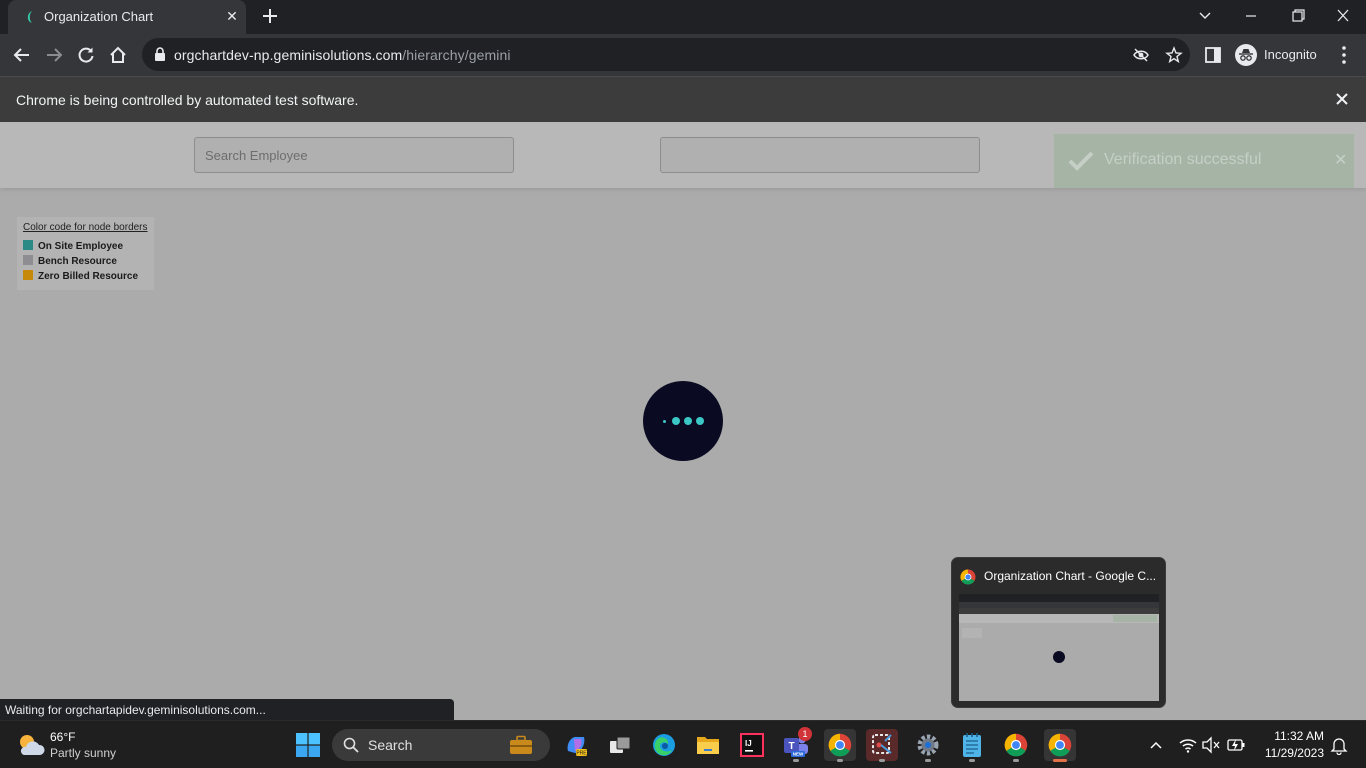 The height and width of the screenshot is (768, 1366). I want to click on tab-close-icon: ✕, so click(232, 16).